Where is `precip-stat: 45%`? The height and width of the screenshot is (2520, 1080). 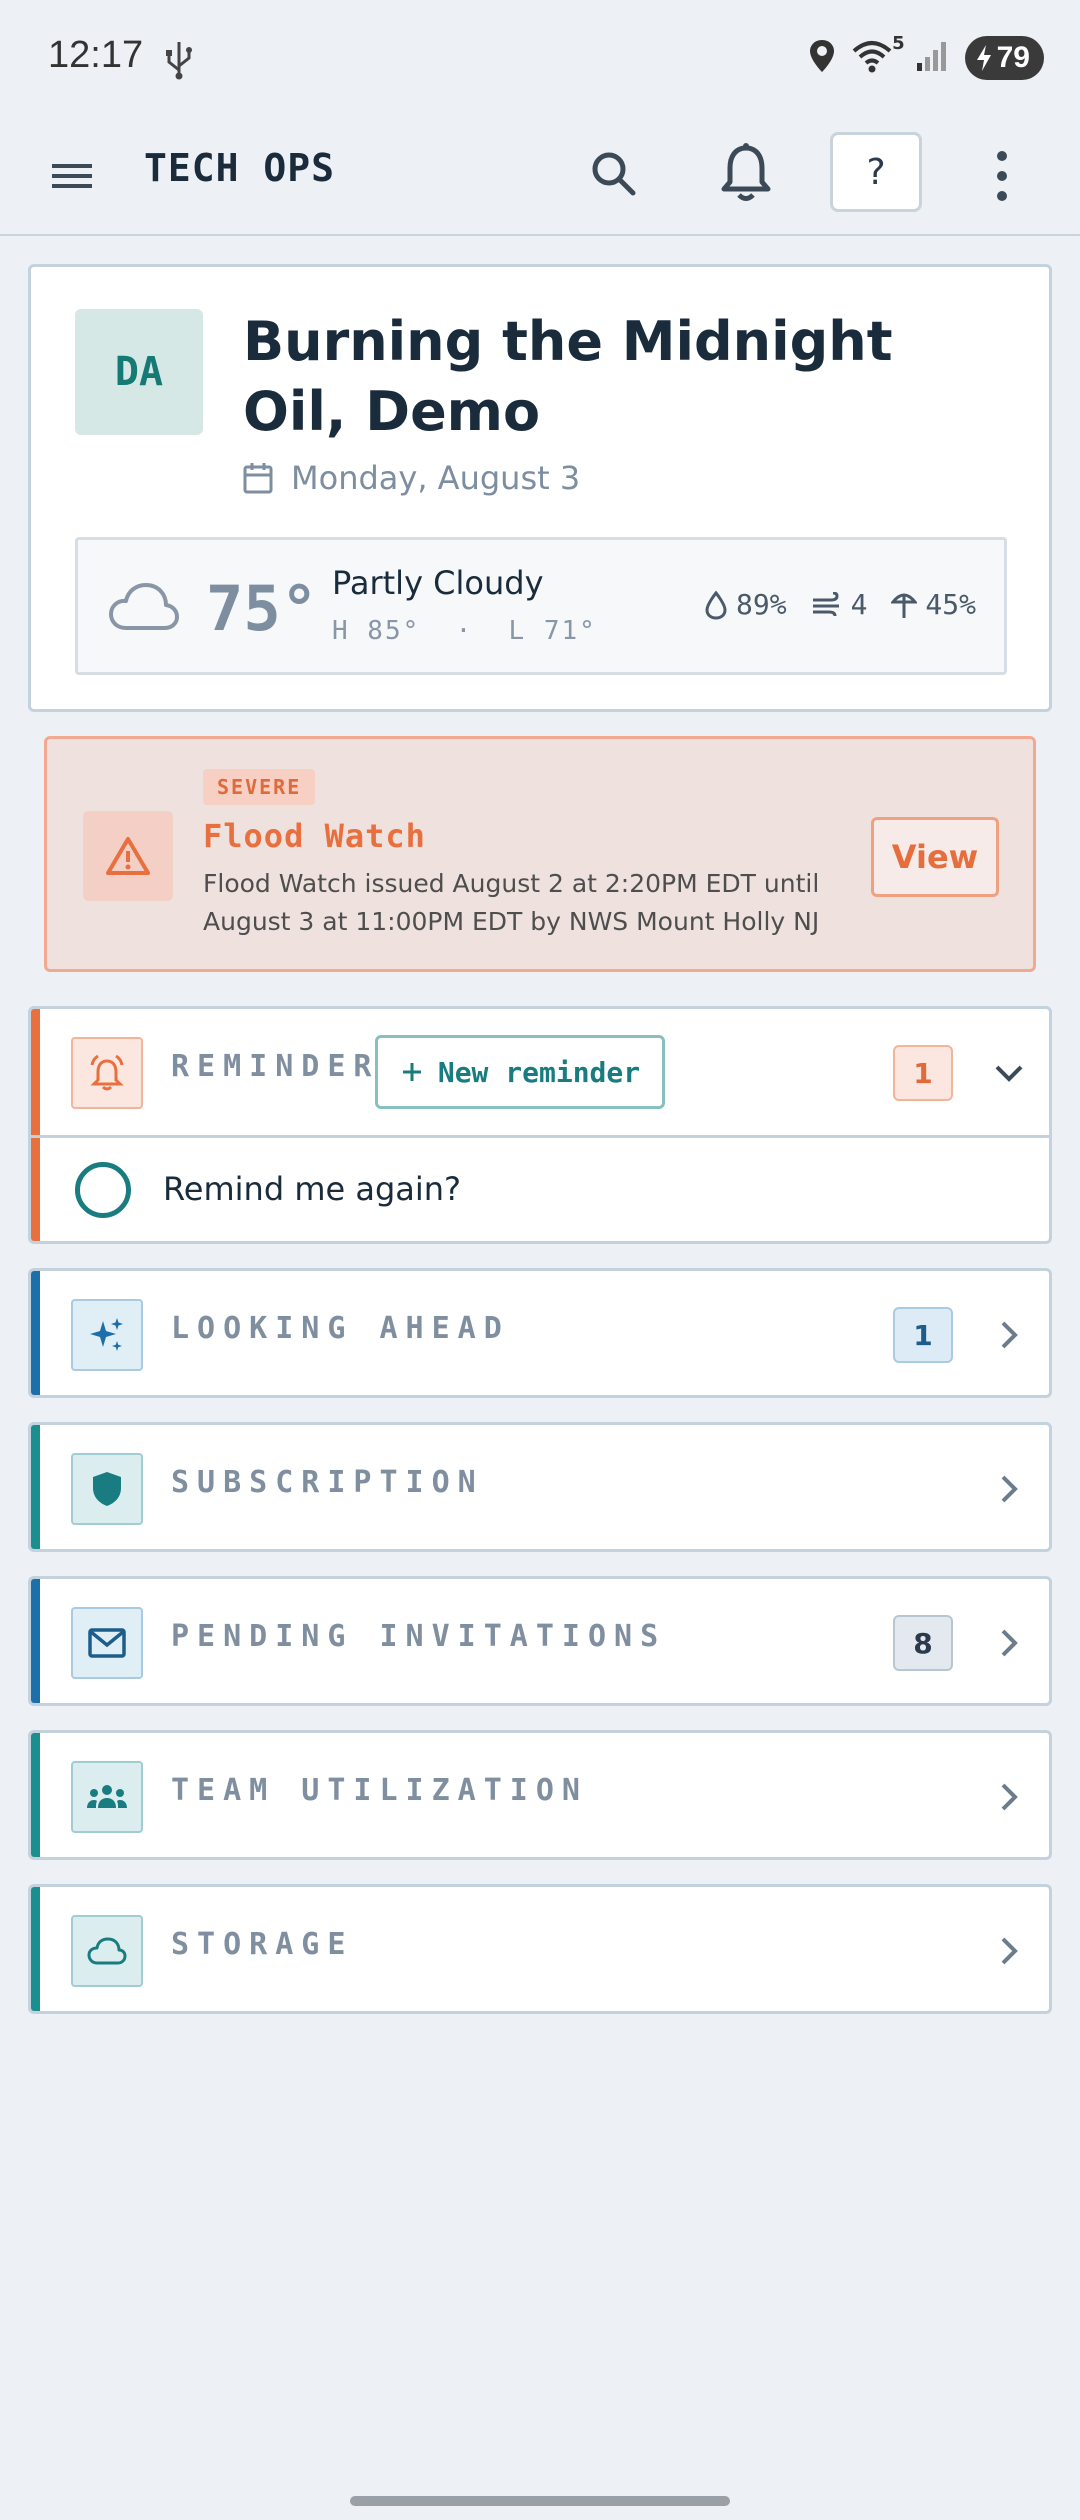 precip-stat: 45% is located at coordinates (933, 604).